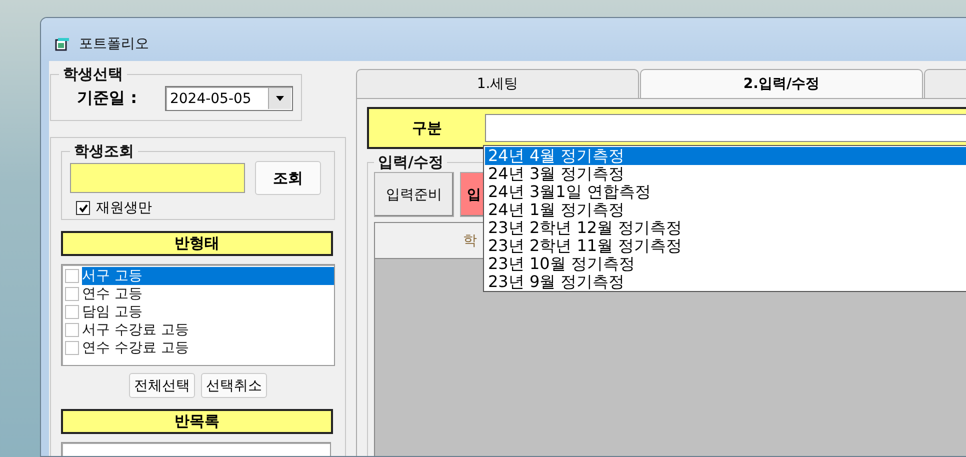 The height and width of the screenshot is (457, 966). Describe the element at coordinates (725, 174) in the screenshot. I see `dropdown-option: 24년 3월 정기측정` at that location.